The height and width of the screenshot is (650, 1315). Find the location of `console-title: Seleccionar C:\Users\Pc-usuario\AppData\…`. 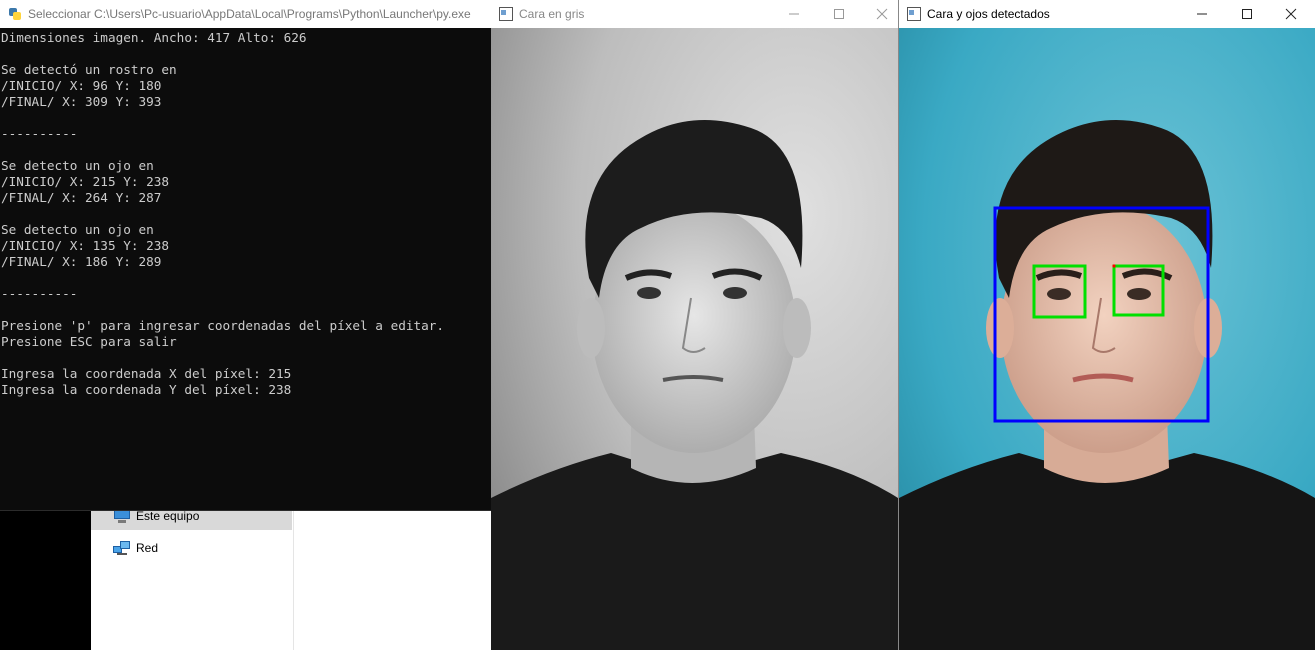

console-title: Seleccionar C:\Users\Pc-usuario\AppData\… is located at coordinates (249, 14).